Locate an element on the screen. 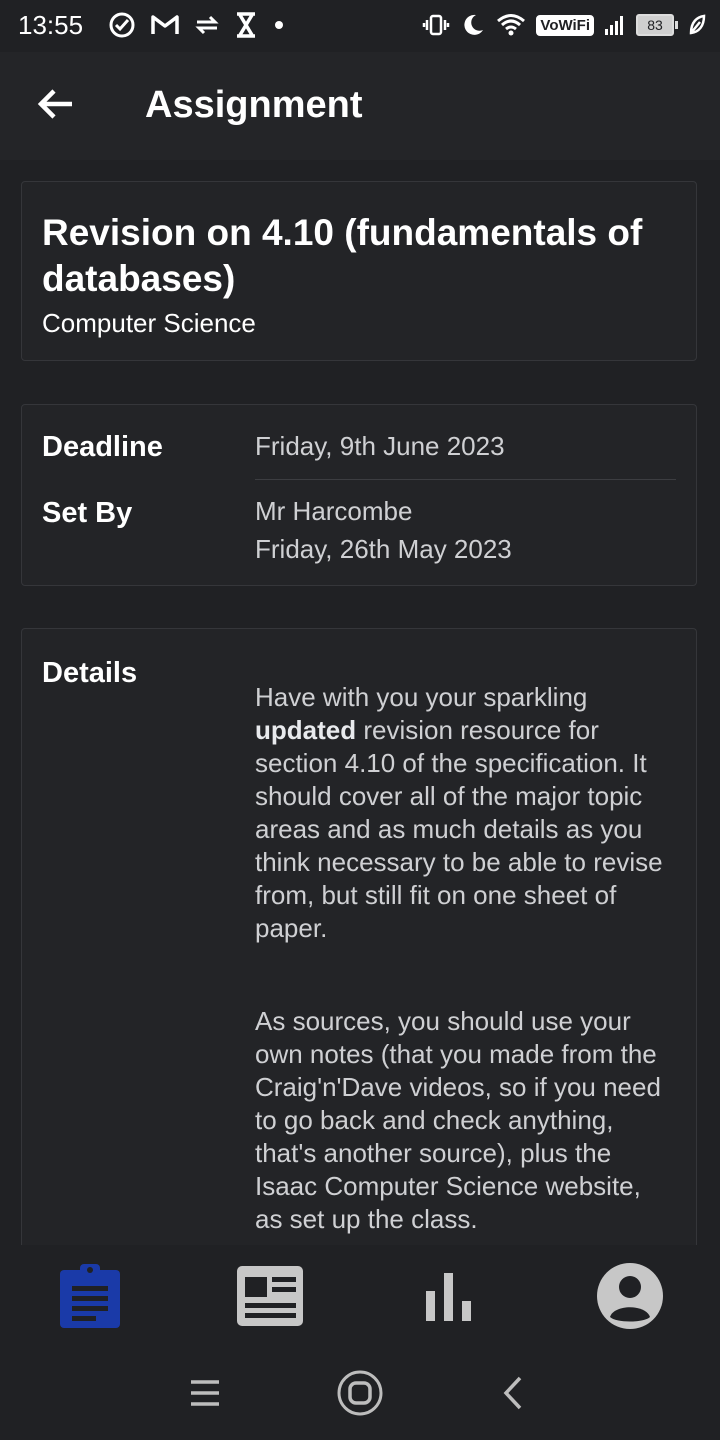 The image size is (720, 1440). nav-assignments is located at coordinates (90, 1296).